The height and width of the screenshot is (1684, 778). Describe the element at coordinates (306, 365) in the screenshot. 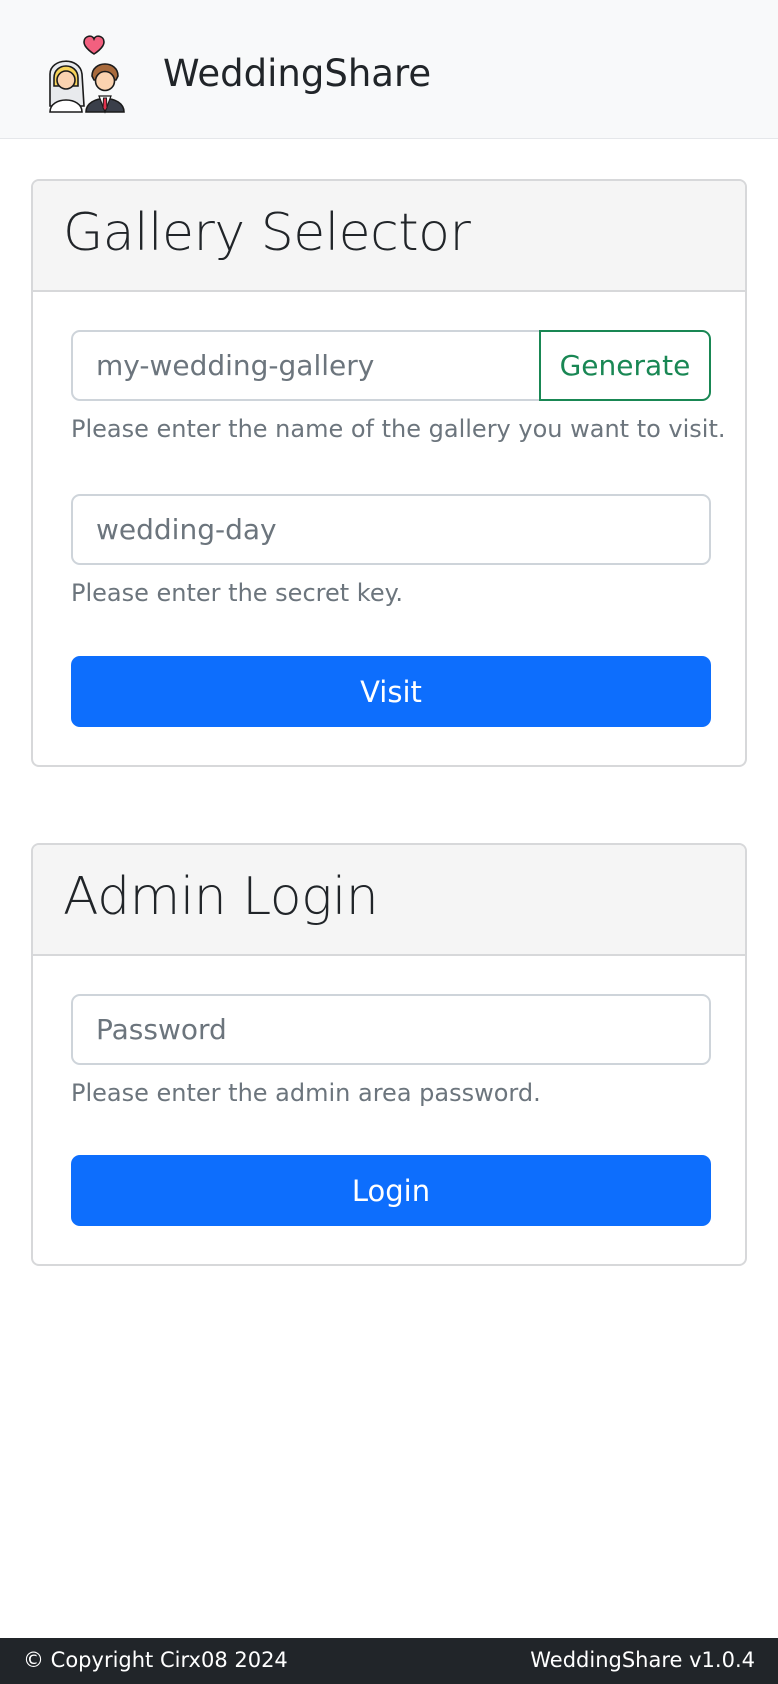

I see `gallery-name-input` at that location.